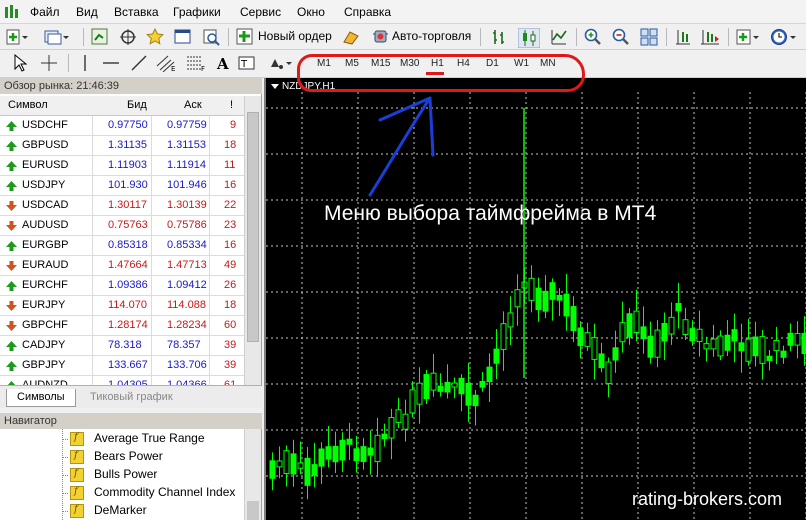 This screenshot has height=520, width=806. I want to click on vertical-line-icon, so click(86, 63).